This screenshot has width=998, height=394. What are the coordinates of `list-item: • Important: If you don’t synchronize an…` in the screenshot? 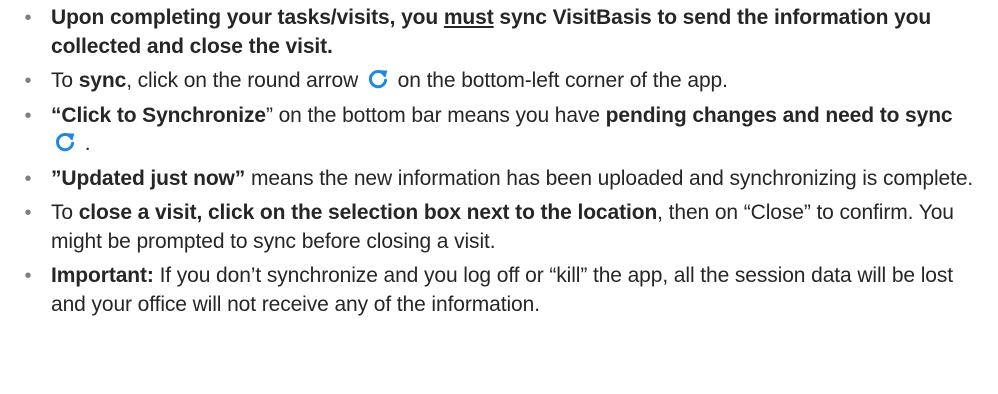 It's located at (501, 290).